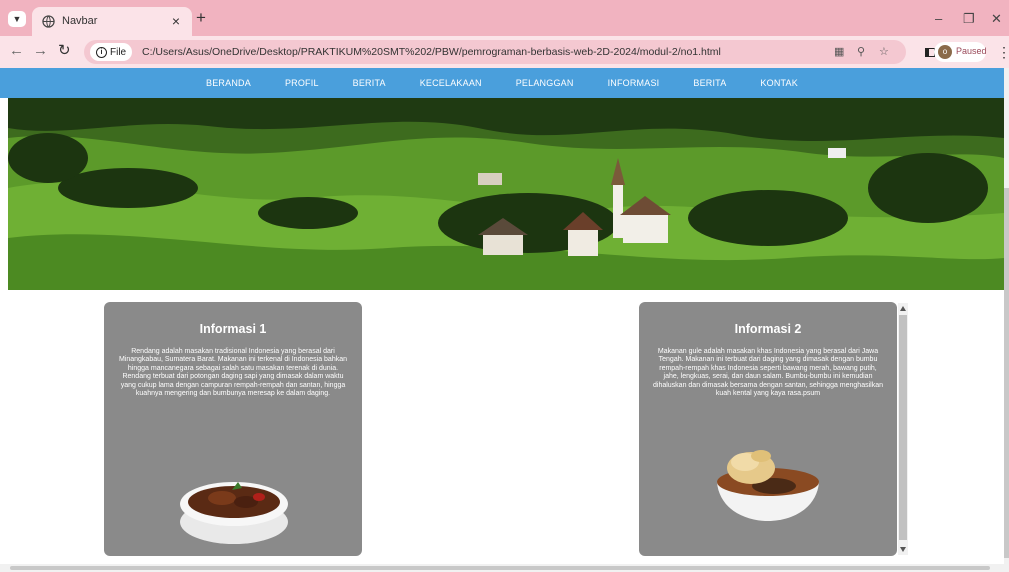 This screenshot has width=1009, height=572. What do you see at coordinates (176, 21) in the screenshot?
I see `tab-close-icon: ×` at bounding box center [176, 21].